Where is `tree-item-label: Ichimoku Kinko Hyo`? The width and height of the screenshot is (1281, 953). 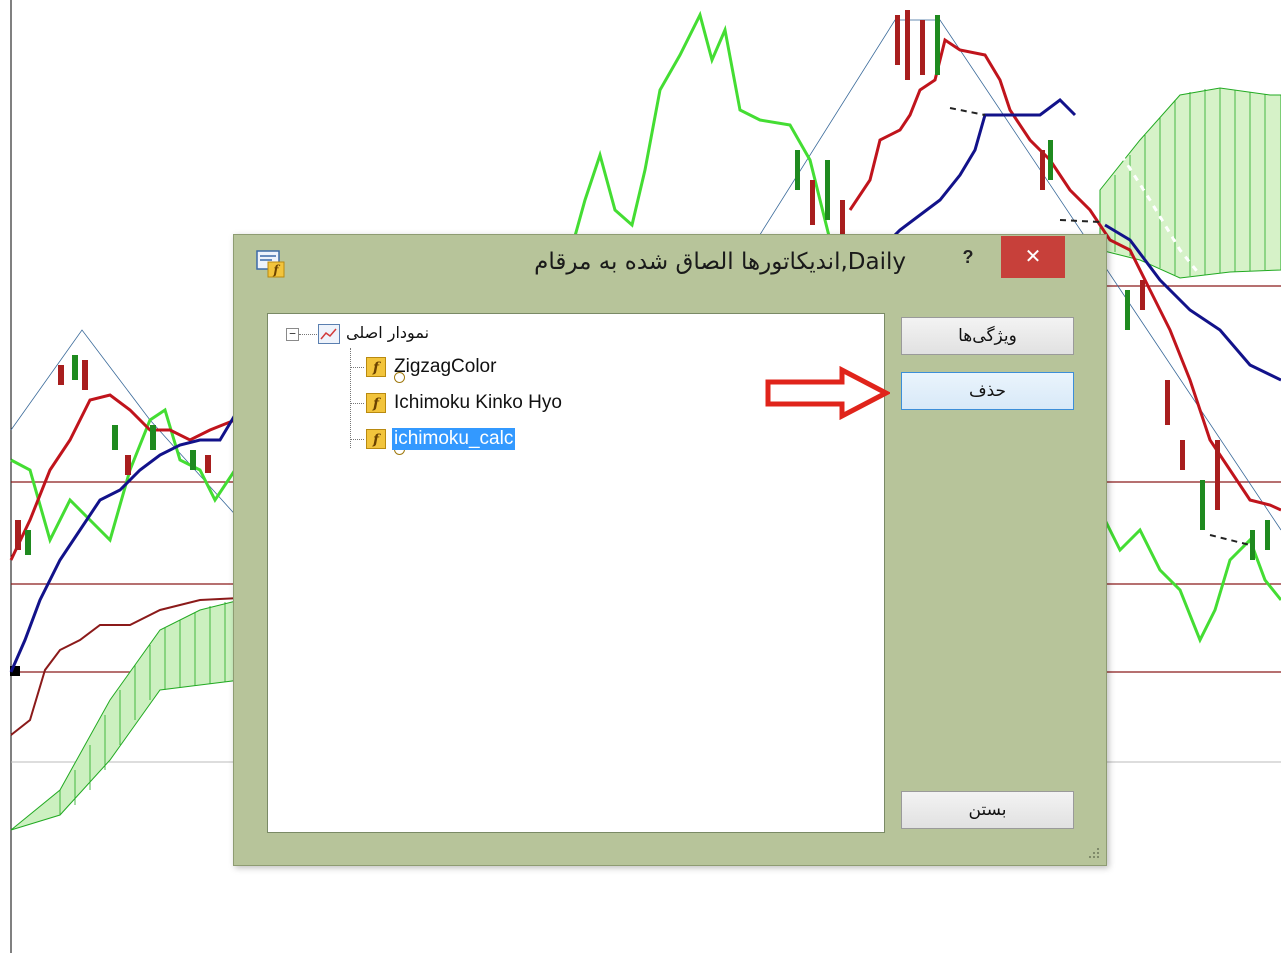
tree-item-label: Ichimoku Kinko Hyo is located at coordinates (478, 402).